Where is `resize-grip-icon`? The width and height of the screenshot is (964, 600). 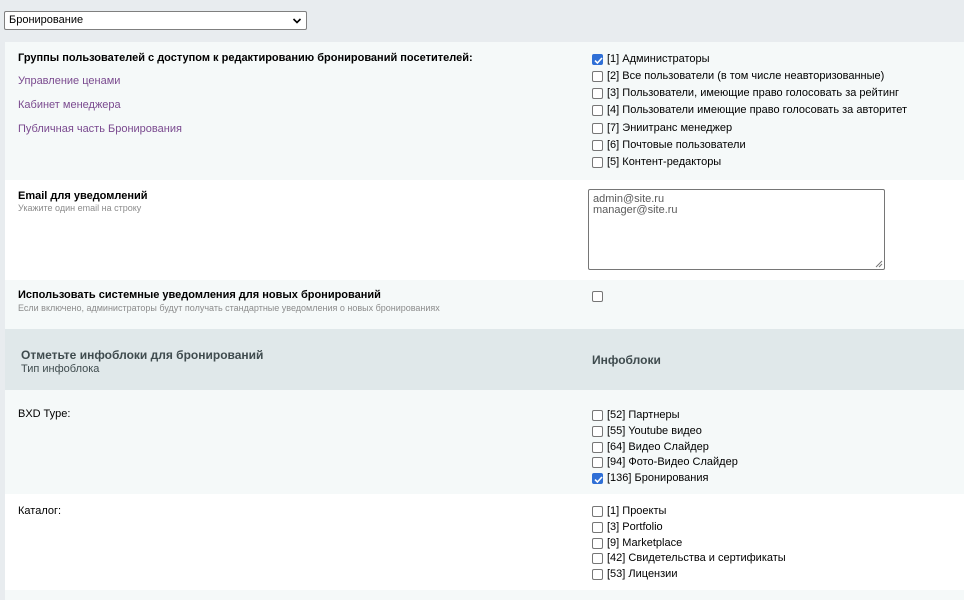
resize-grip-icon is located at coordinates (879, 264).